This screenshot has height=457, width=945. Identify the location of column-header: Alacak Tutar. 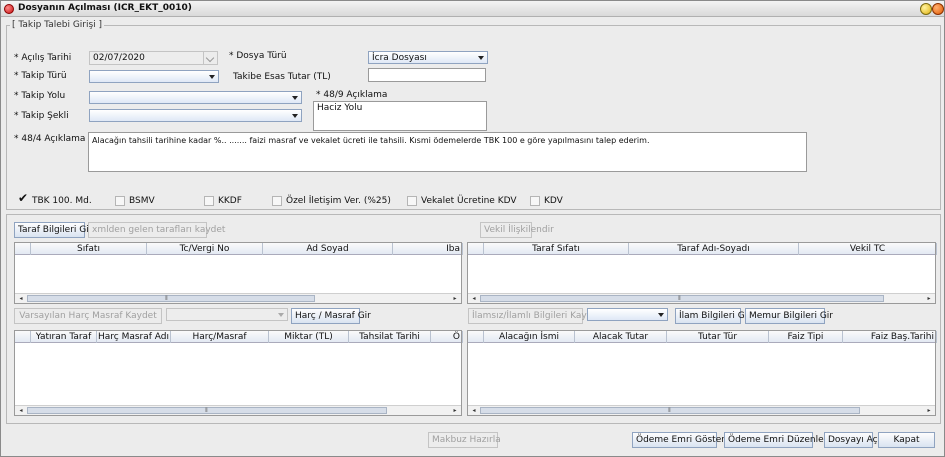
(621, 337).